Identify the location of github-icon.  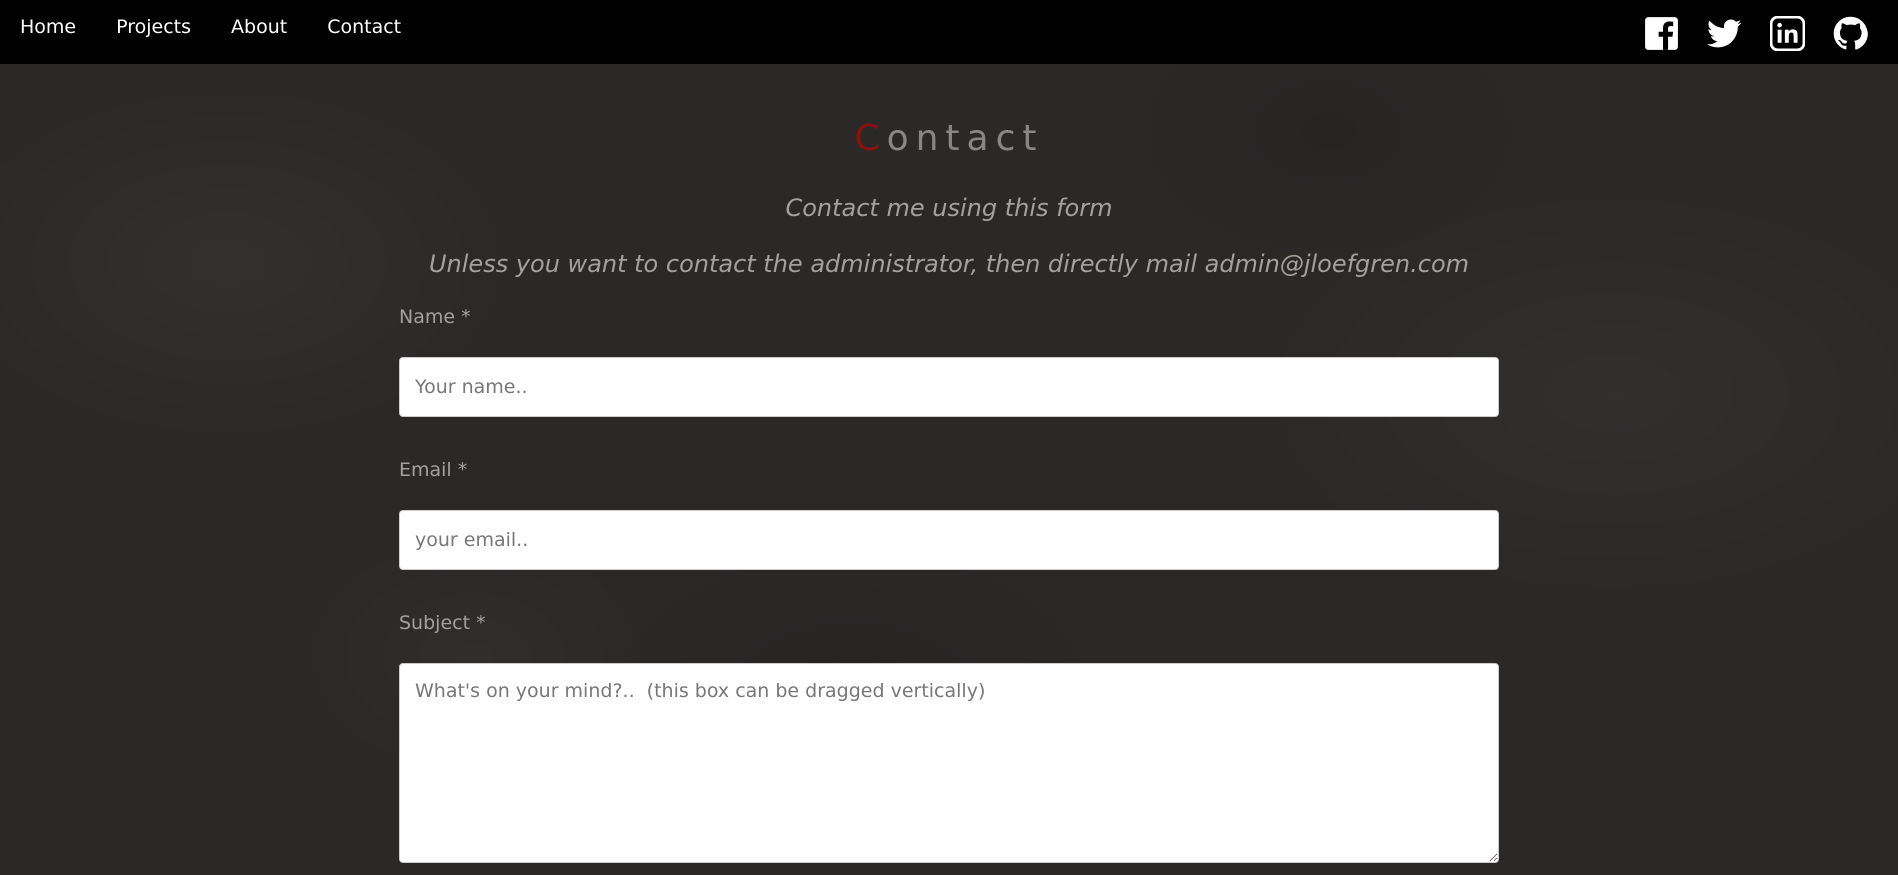
(1850, 33).